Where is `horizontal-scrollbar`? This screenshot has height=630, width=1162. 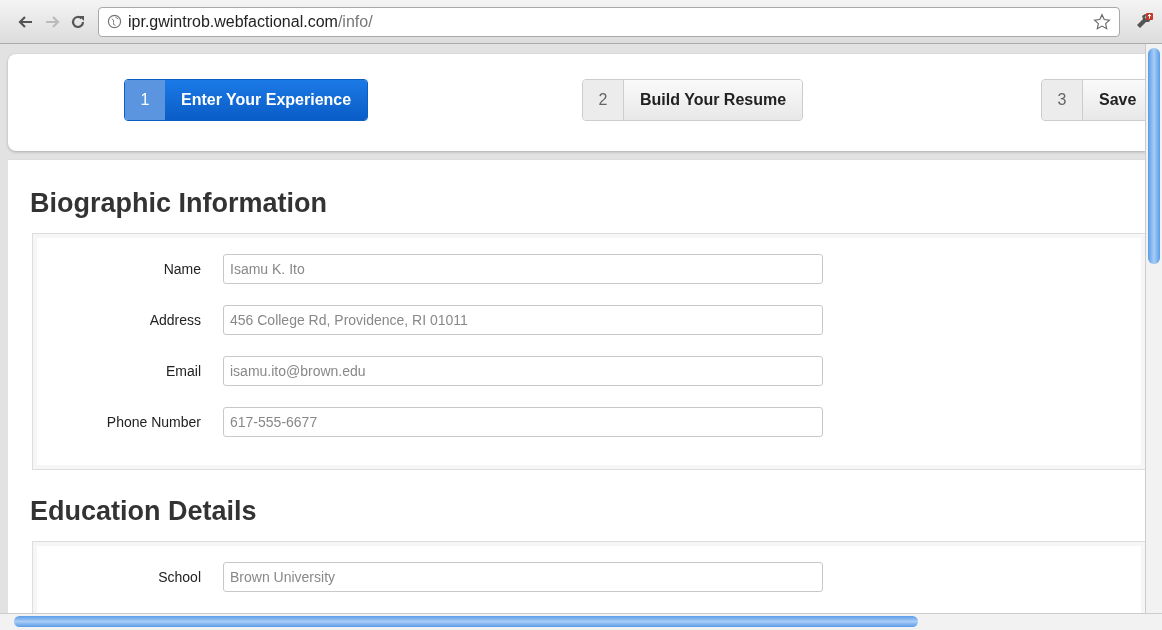 horizontal-scrollbar is located at coordinates (581, 621).